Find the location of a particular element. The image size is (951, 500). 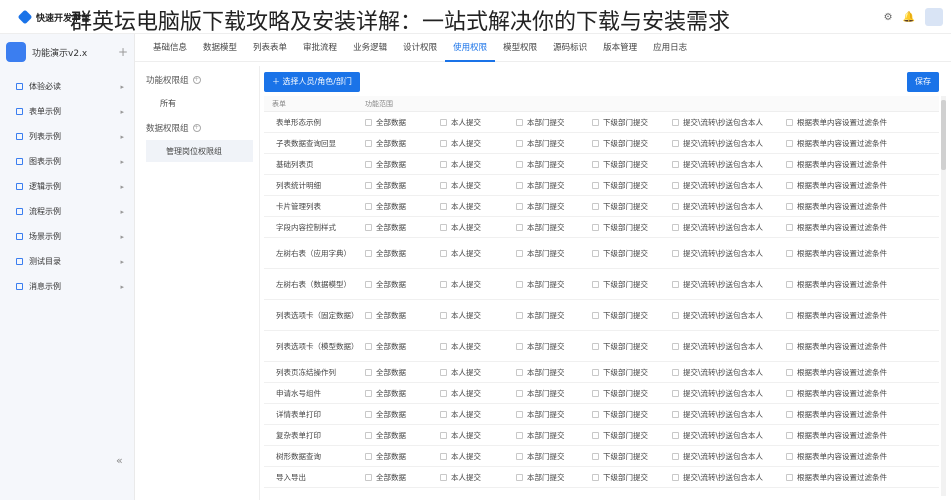

settings-icon: ⚙ is located at coordinates (888, 17).